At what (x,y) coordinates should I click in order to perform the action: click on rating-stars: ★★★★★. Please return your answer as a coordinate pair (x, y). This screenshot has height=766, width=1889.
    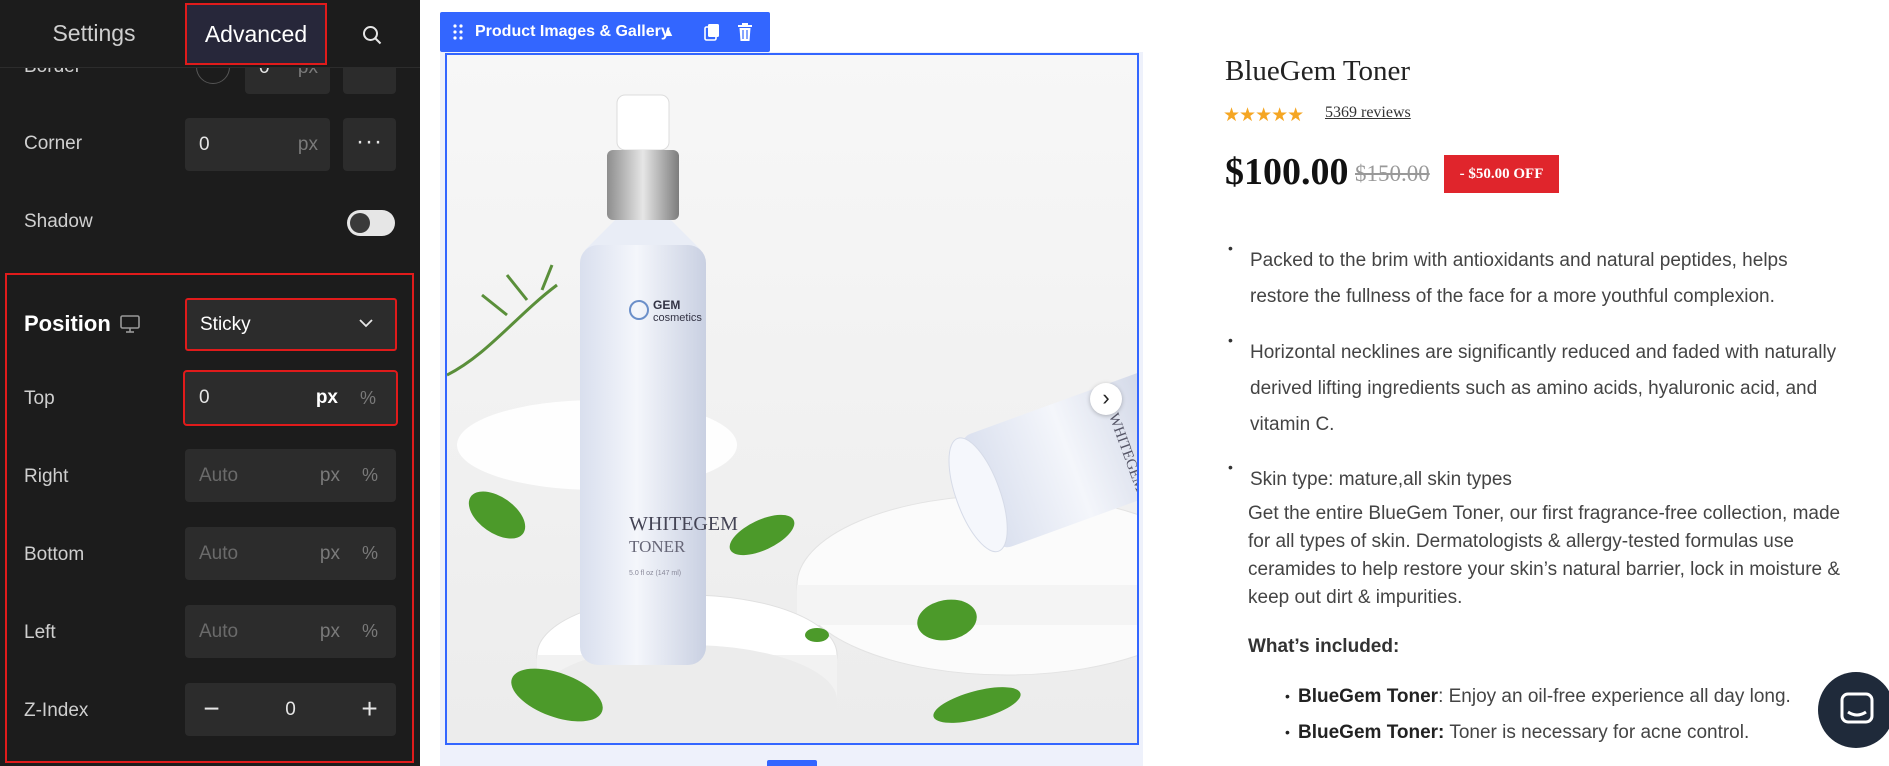
    Looking at the image, I should click on (1263, 115).